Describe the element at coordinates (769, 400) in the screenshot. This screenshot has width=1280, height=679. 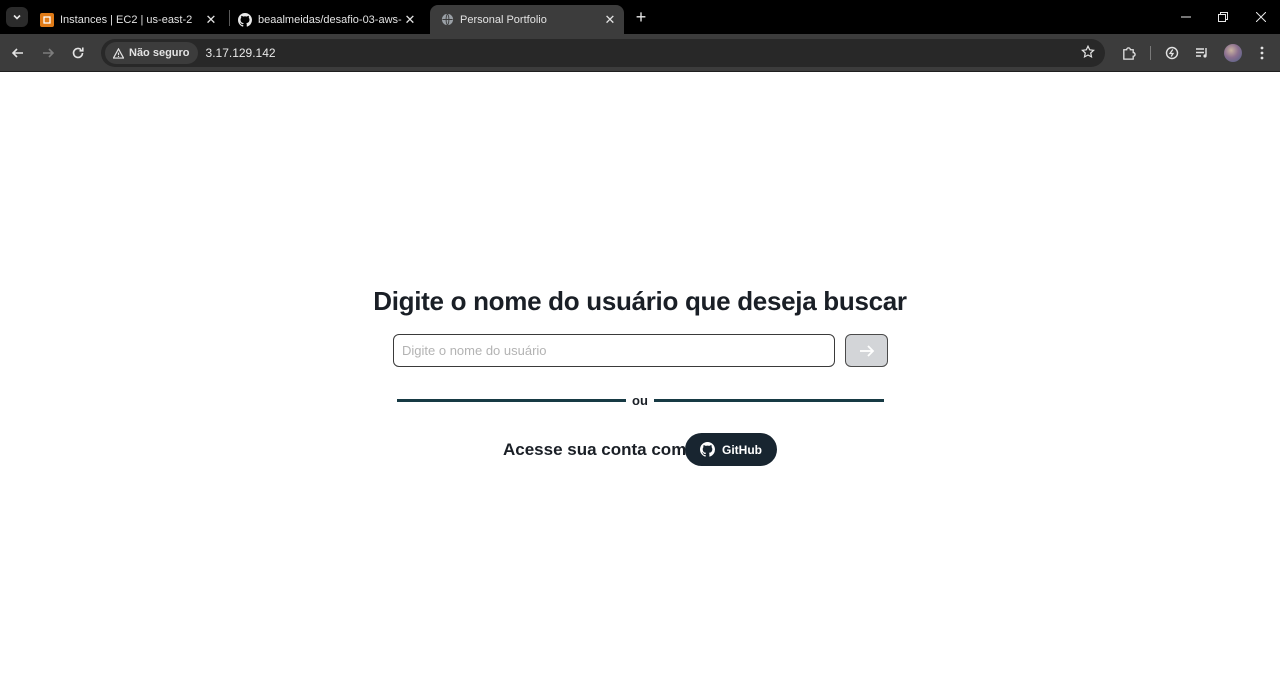
I see `divider-line-right` at that location.